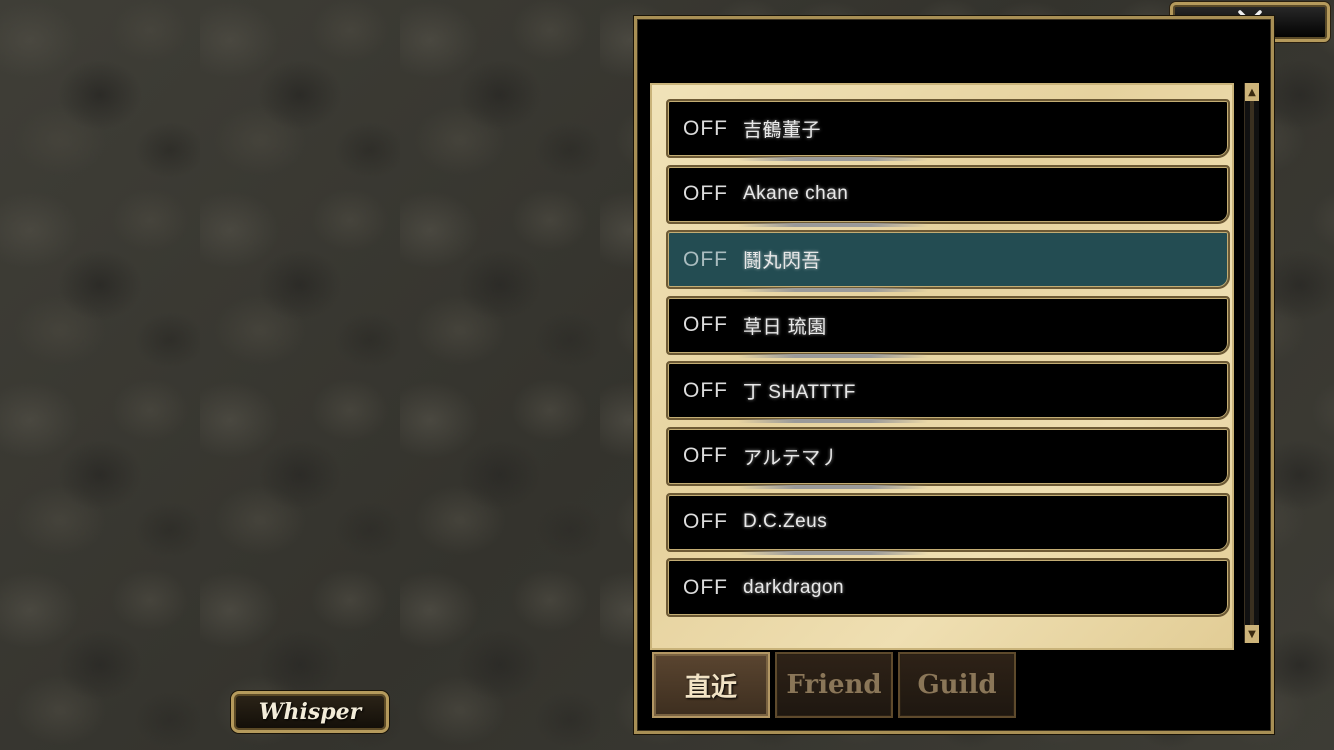 The image size is (1334, 750). Describe the element at coordinates (948, 588) in the screenshot. I see `player-row: OFF darkdragon` at that location.